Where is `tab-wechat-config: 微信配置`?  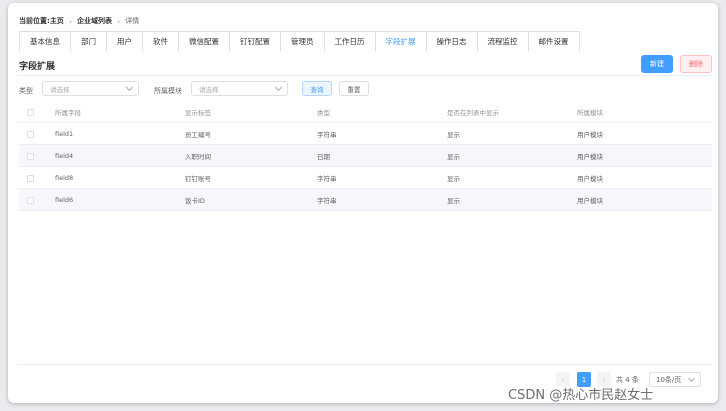
tab-wechat-config: 微信配置 is located at coordinates (203, 41).